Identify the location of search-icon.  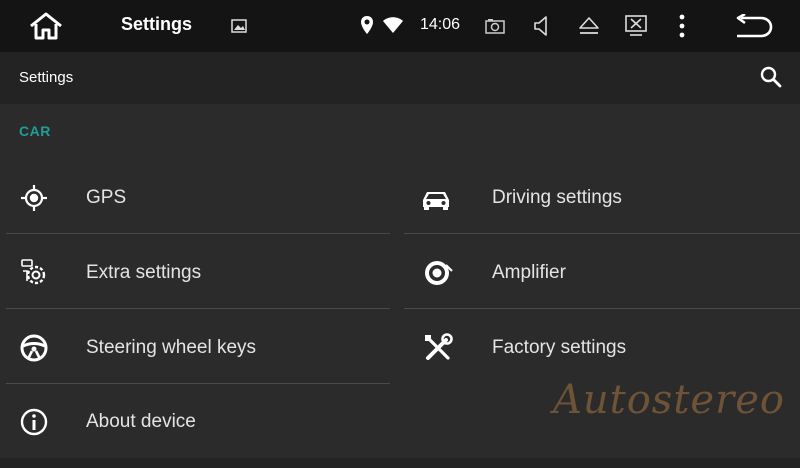
(771, 77).